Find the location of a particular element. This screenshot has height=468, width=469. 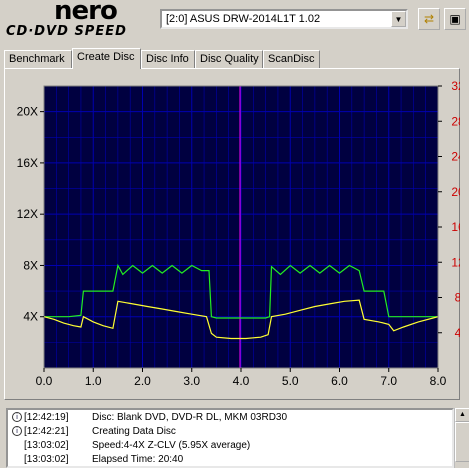

log-text: Speed:4-4X Z-CLV (5.95X average) is located at coordinates (171, 445).